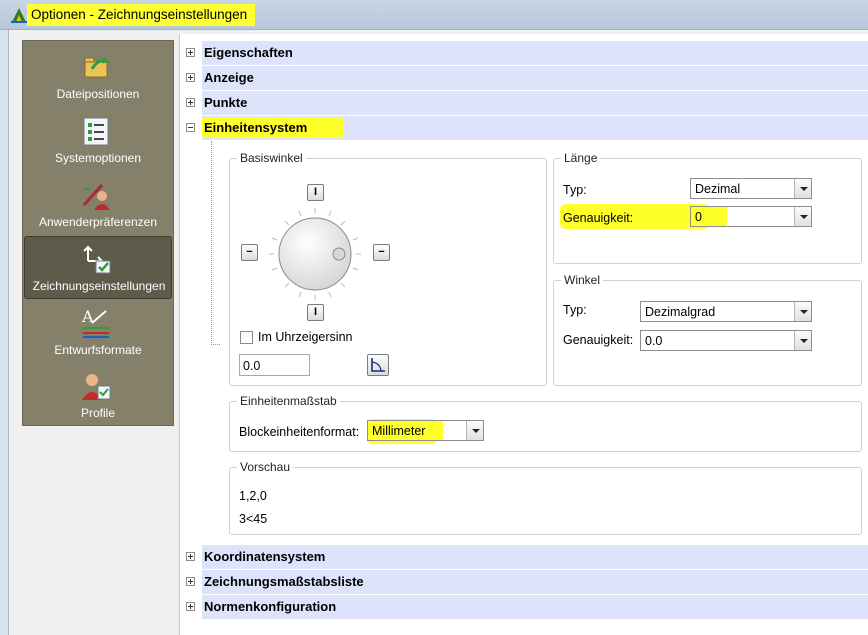  Describe the element at coordinates (598, 218) in the screenshot. I see `length-precision-label: Genauigkeit:` at that location.